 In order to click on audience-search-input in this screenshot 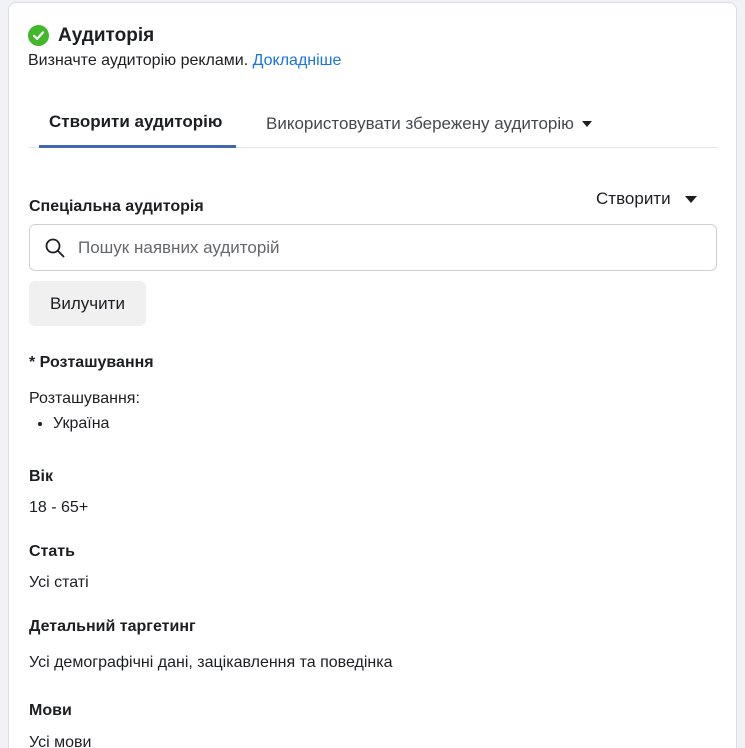, I will do `click(378, 247)`.